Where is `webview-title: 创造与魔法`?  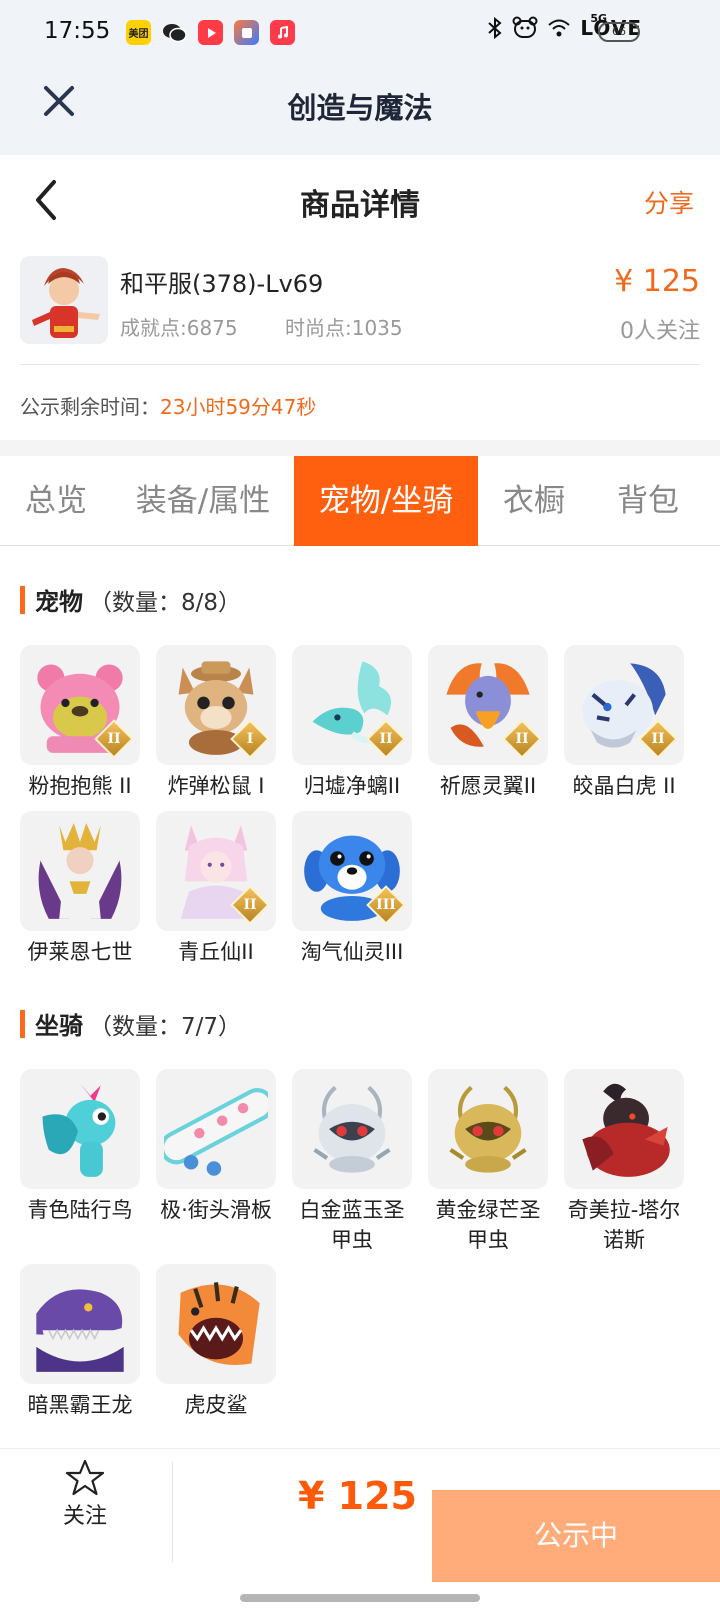 webview-title: 创造与魔法 is located at coordinates (360, 108).